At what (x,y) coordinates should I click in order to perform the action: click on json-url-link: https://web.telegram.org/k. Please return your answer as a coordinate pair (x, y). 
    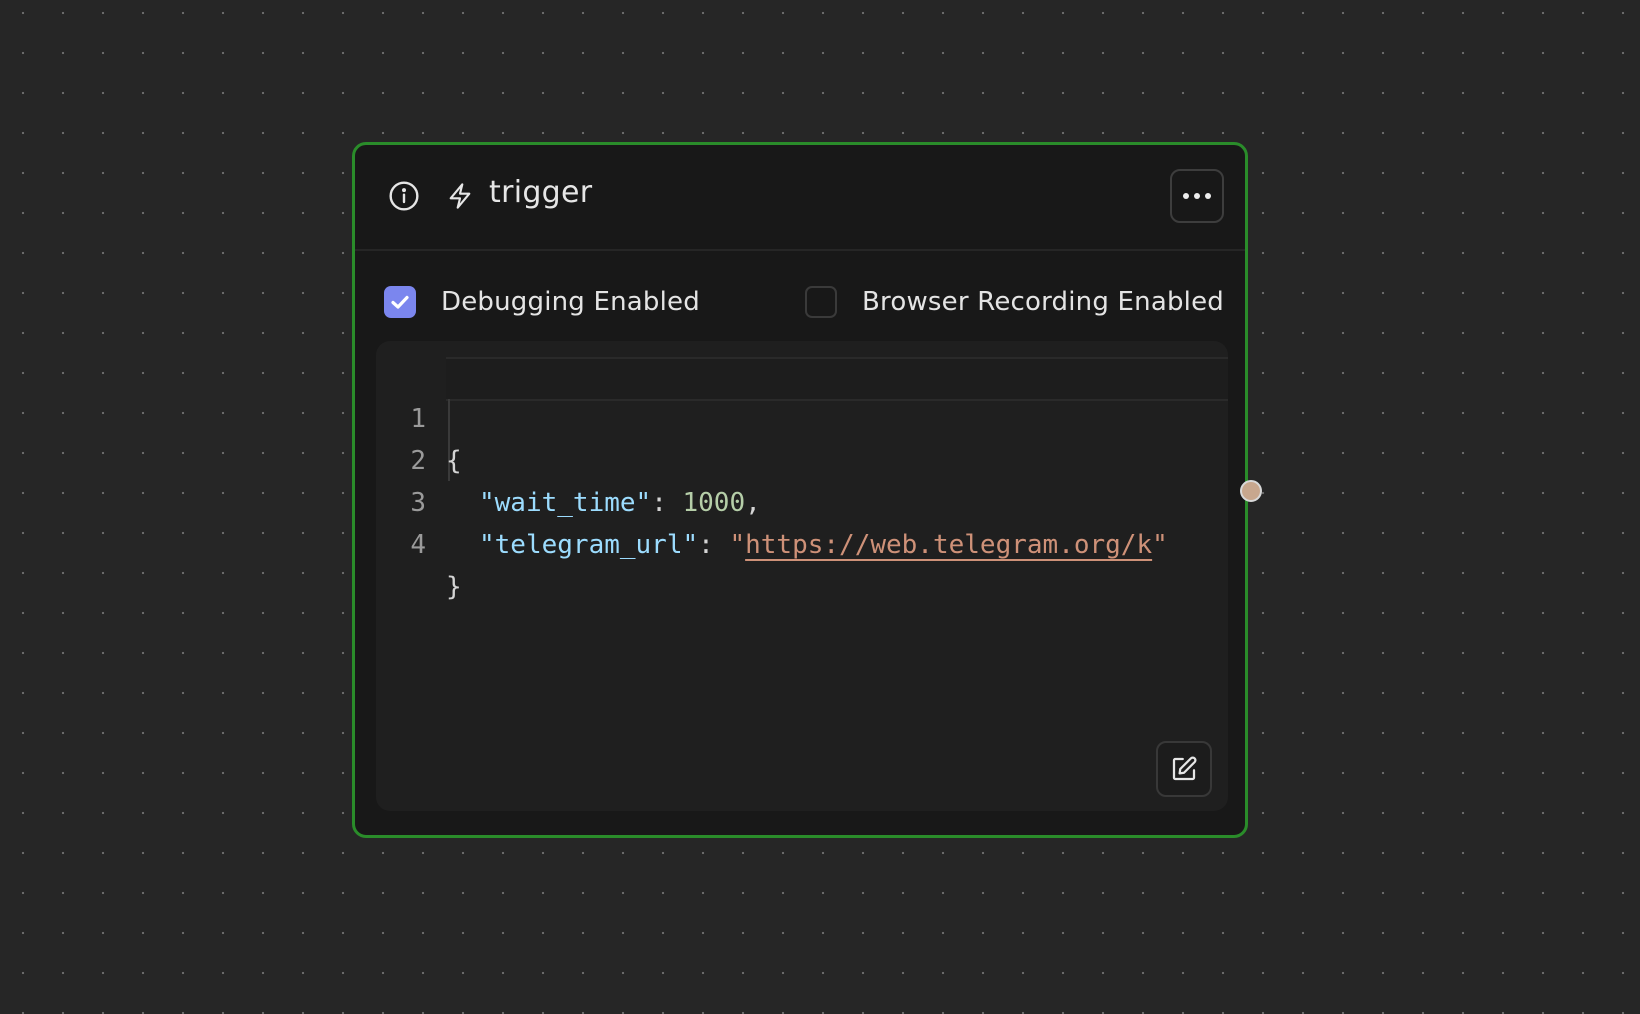
    Looking at the image, I should click on (948, 545).